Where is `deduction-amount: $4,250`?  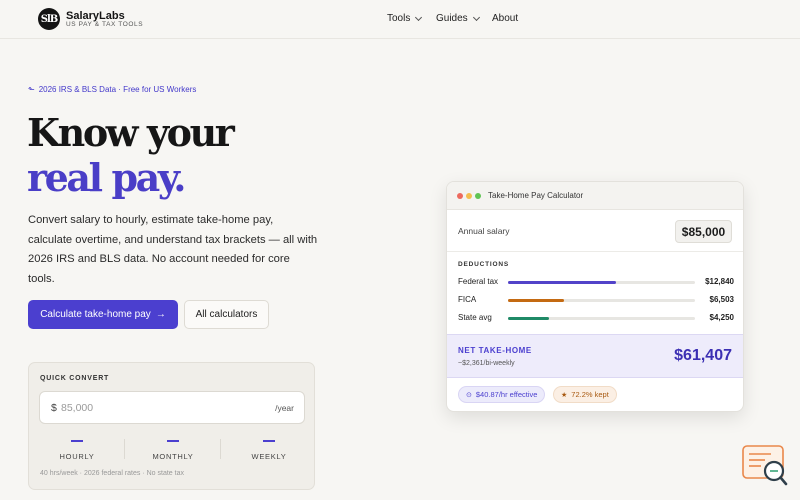 deduction-amount: $4,250 is located at coordinates (721, 317).